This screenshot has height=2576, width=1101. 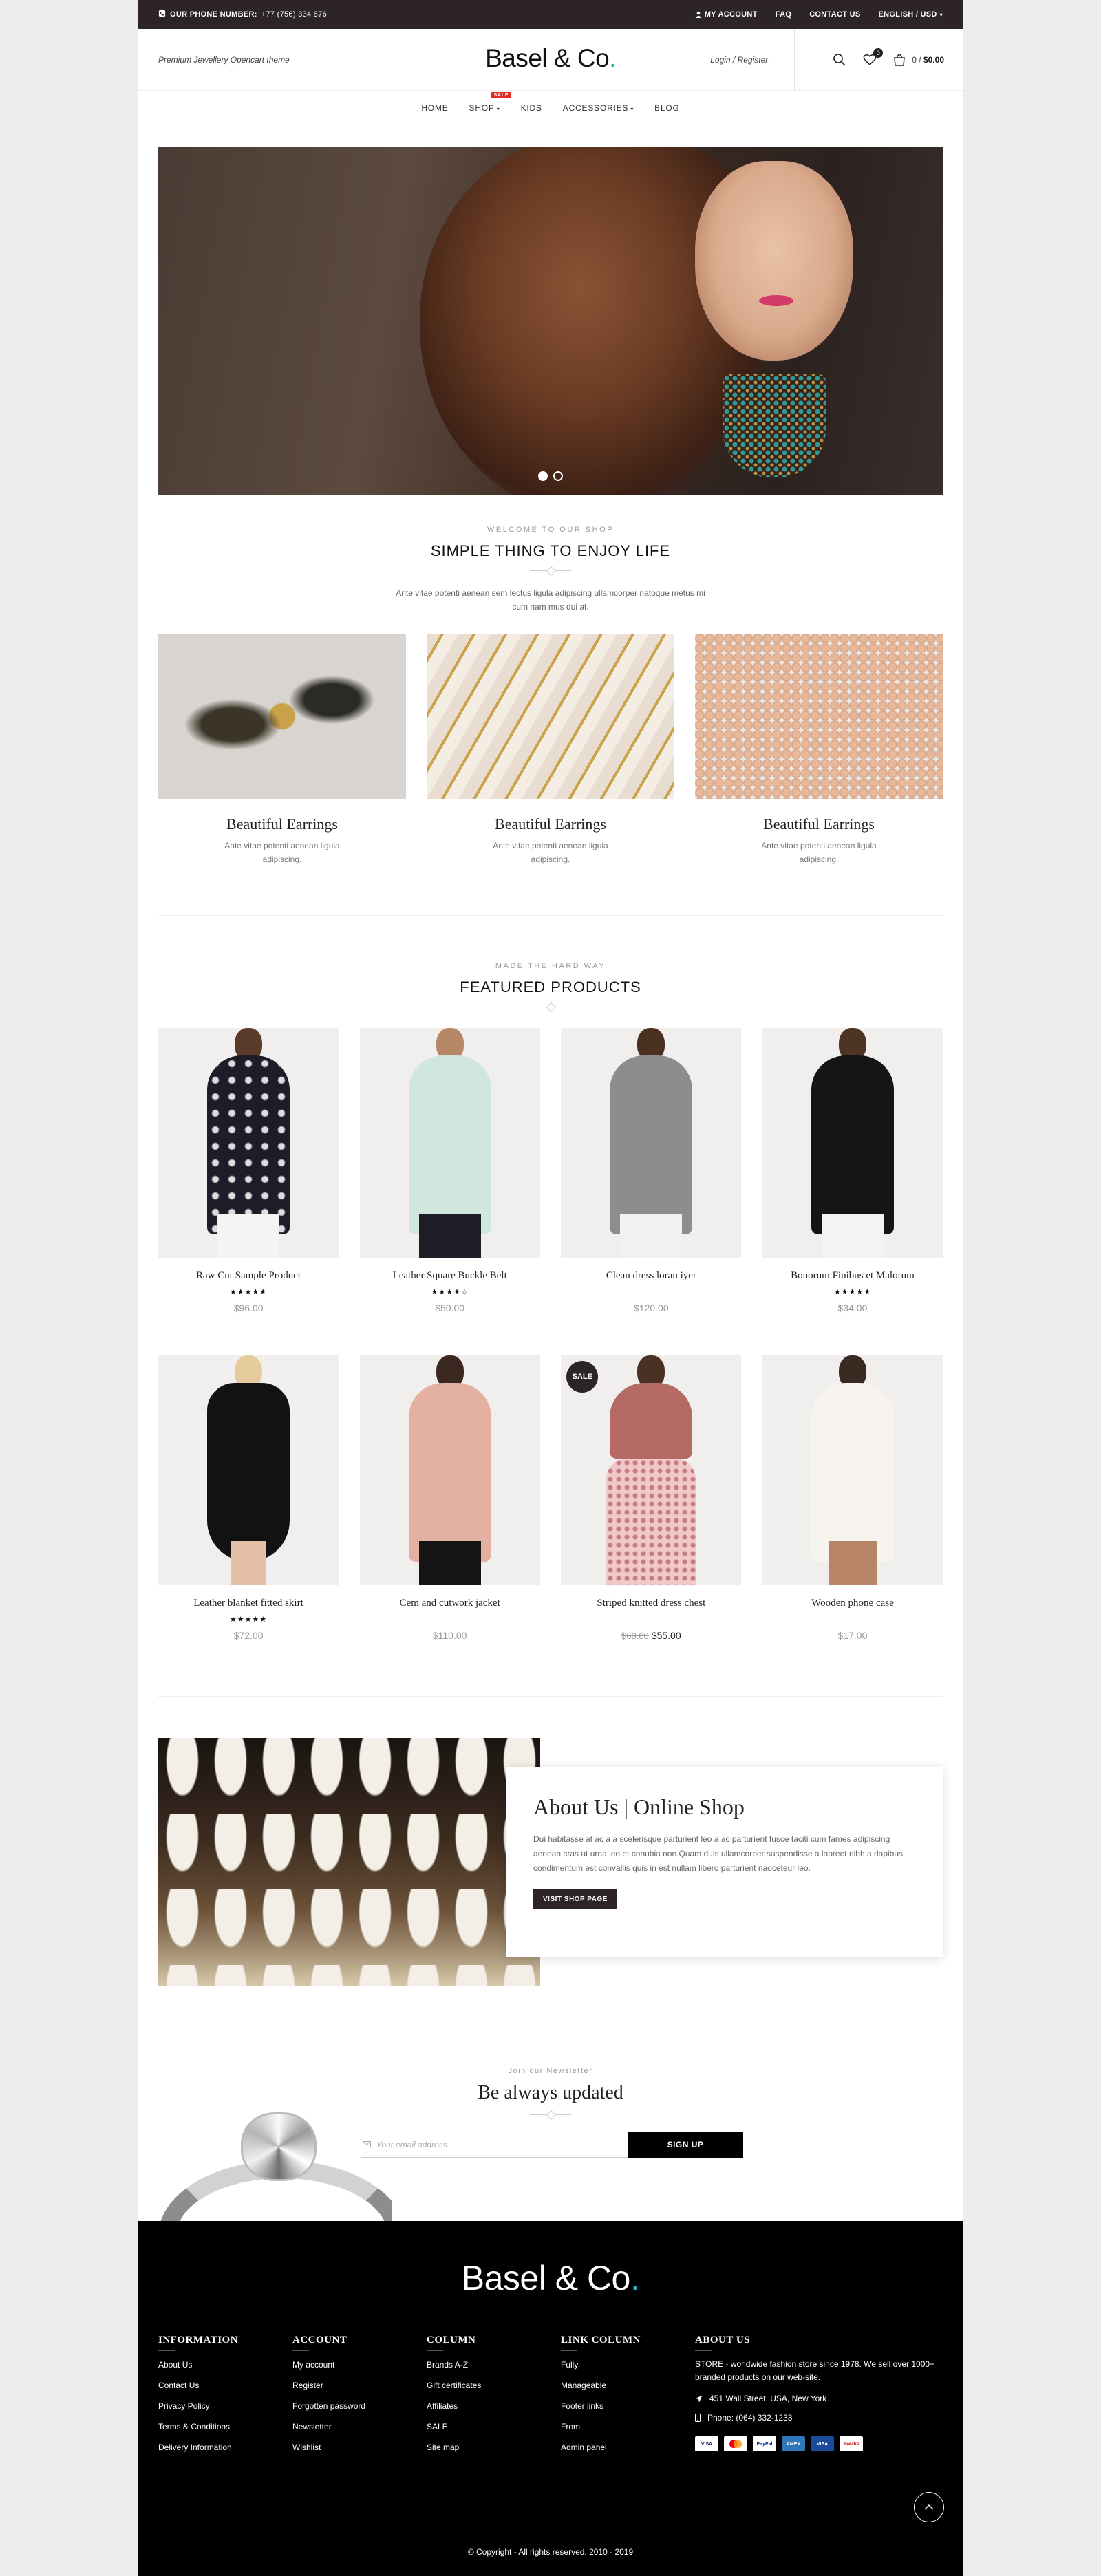 I want to click on product-price: $50.00, so click(x=450, y=1307).